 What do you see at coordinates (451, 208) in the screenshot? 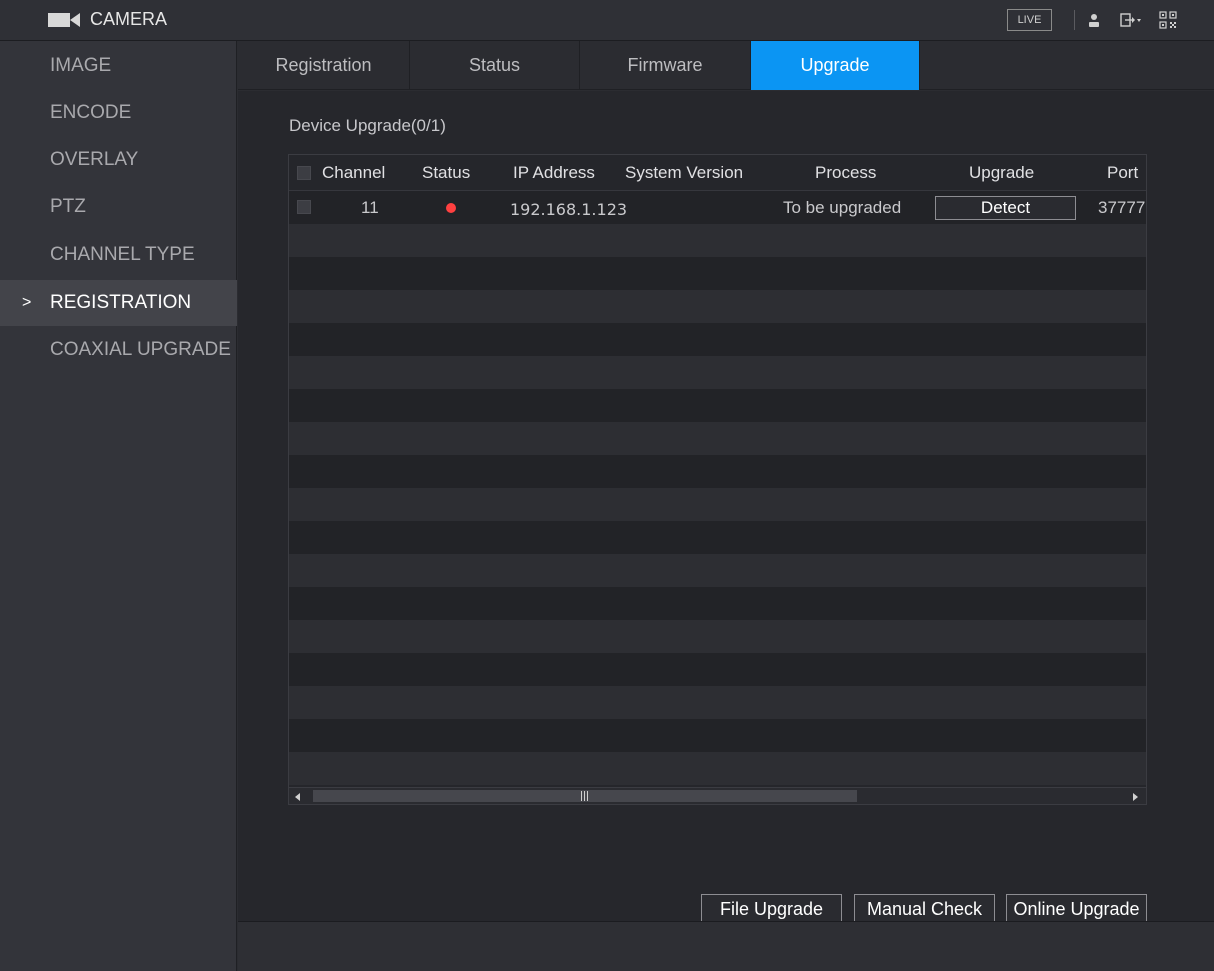
I see `status-indicator` at bounding box center [451, 208].